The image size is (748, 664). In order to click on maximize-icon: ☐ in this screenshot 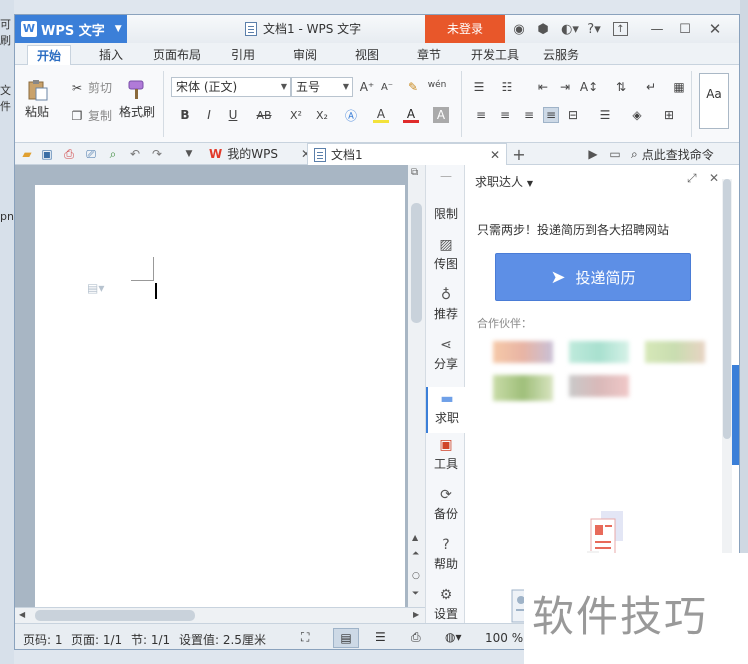, I will do `click(685, 29)`.